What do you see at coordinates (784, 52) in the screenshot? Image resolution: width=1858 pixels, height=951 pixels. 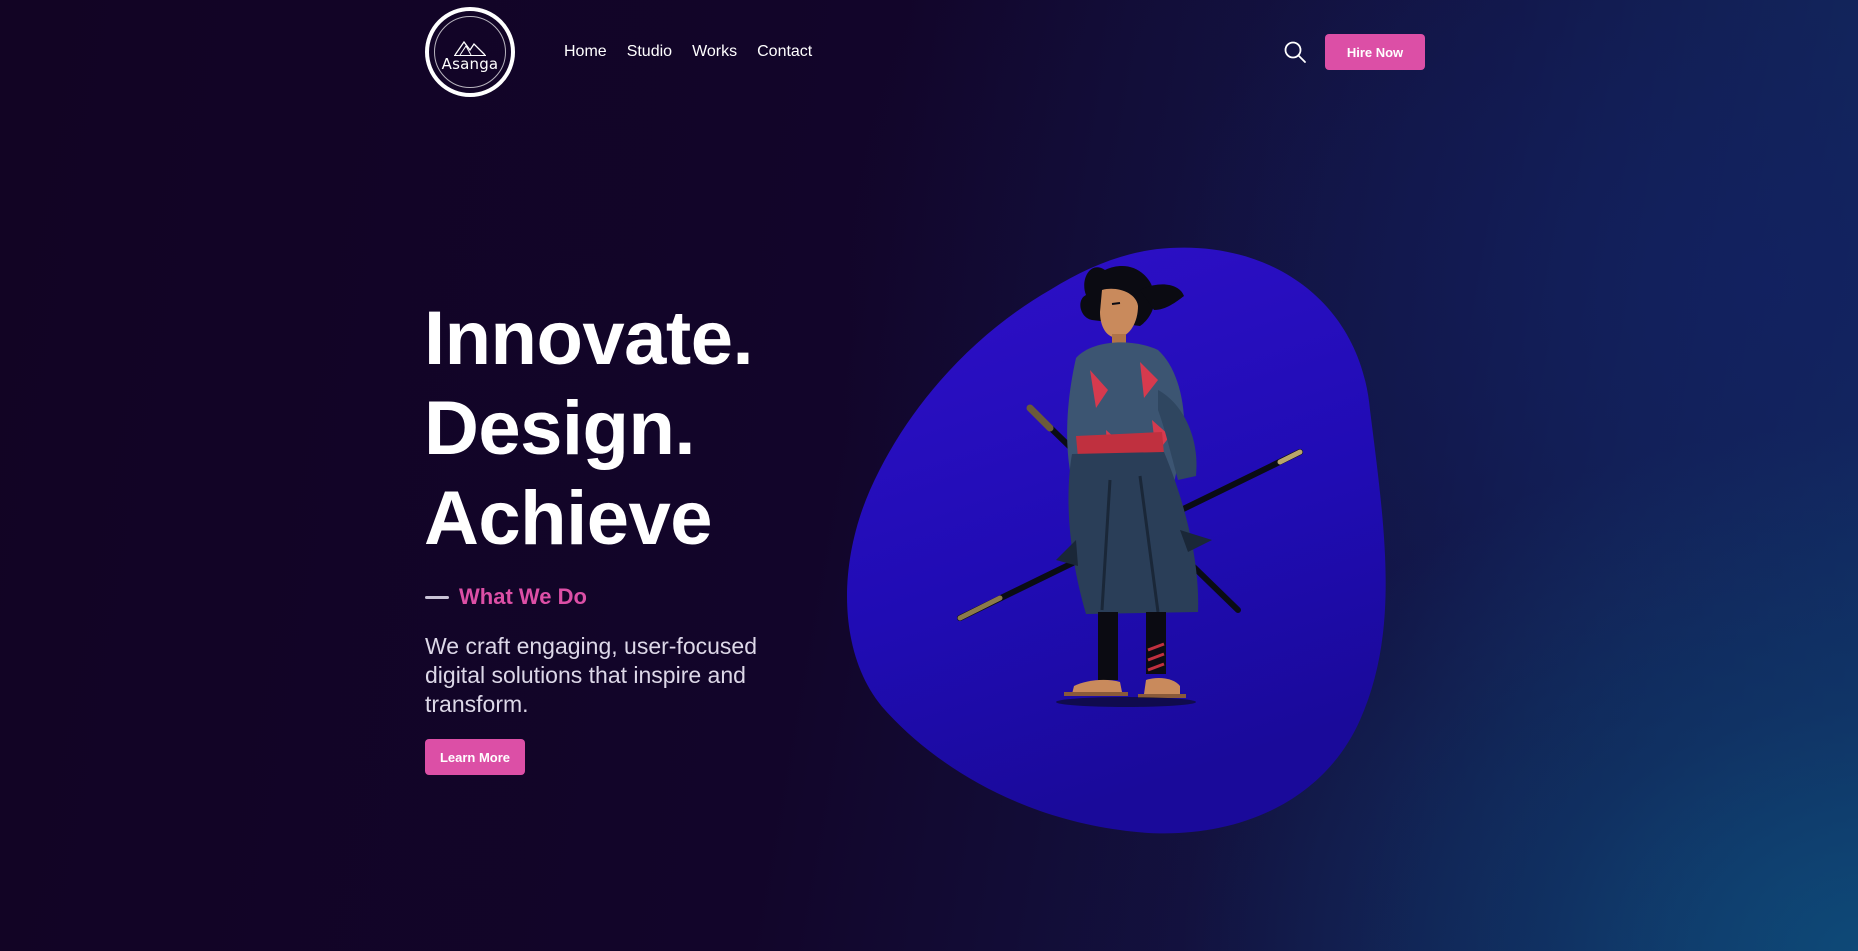 I see `nav-contact: Contact` at bounding box center [784, 52].